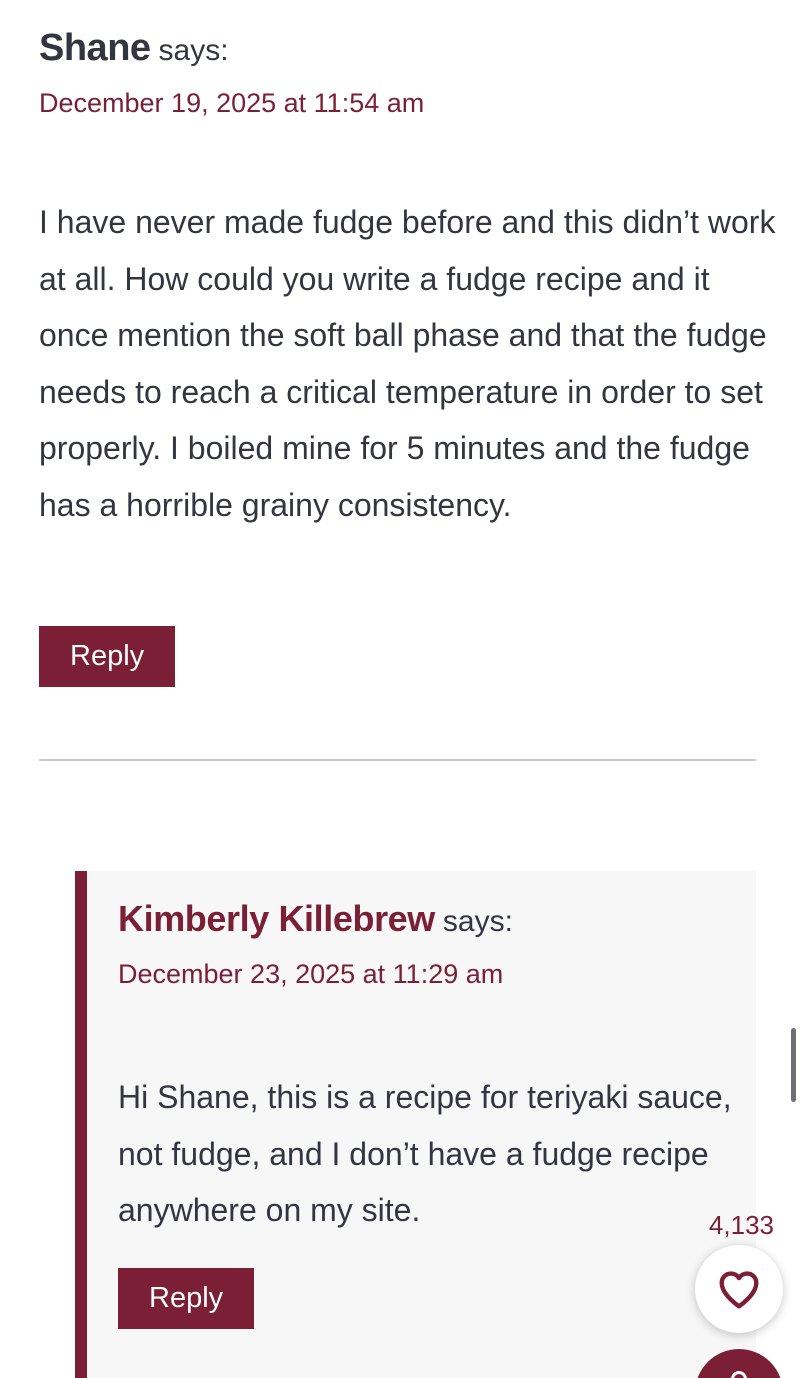 Image resolution: width=802 pixels, height=1378 pixels. I want to click on comment-says-label: says:, so click(193, 50).